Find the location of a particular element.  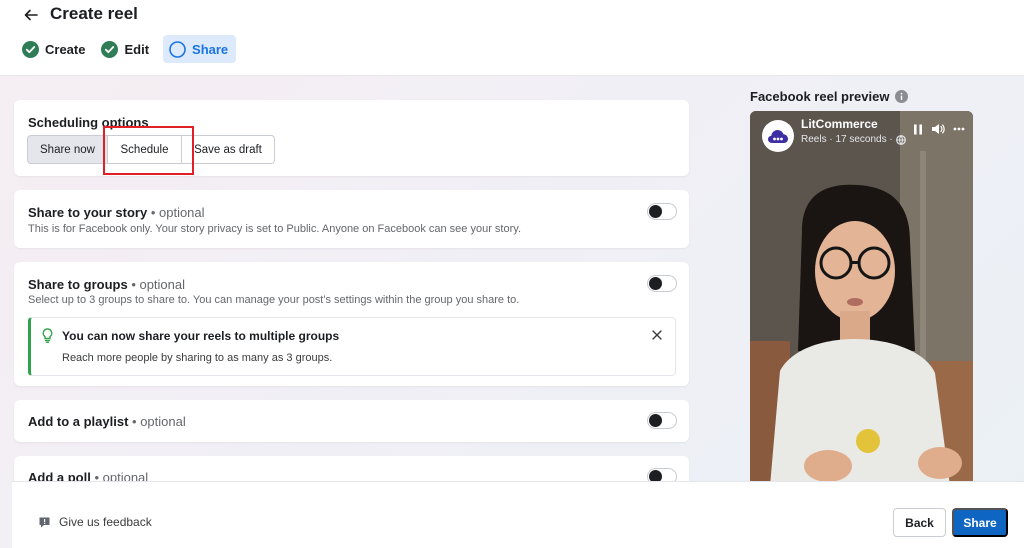

top-bar: Create reel Create Edit Share is located at coordinates (512, 38).